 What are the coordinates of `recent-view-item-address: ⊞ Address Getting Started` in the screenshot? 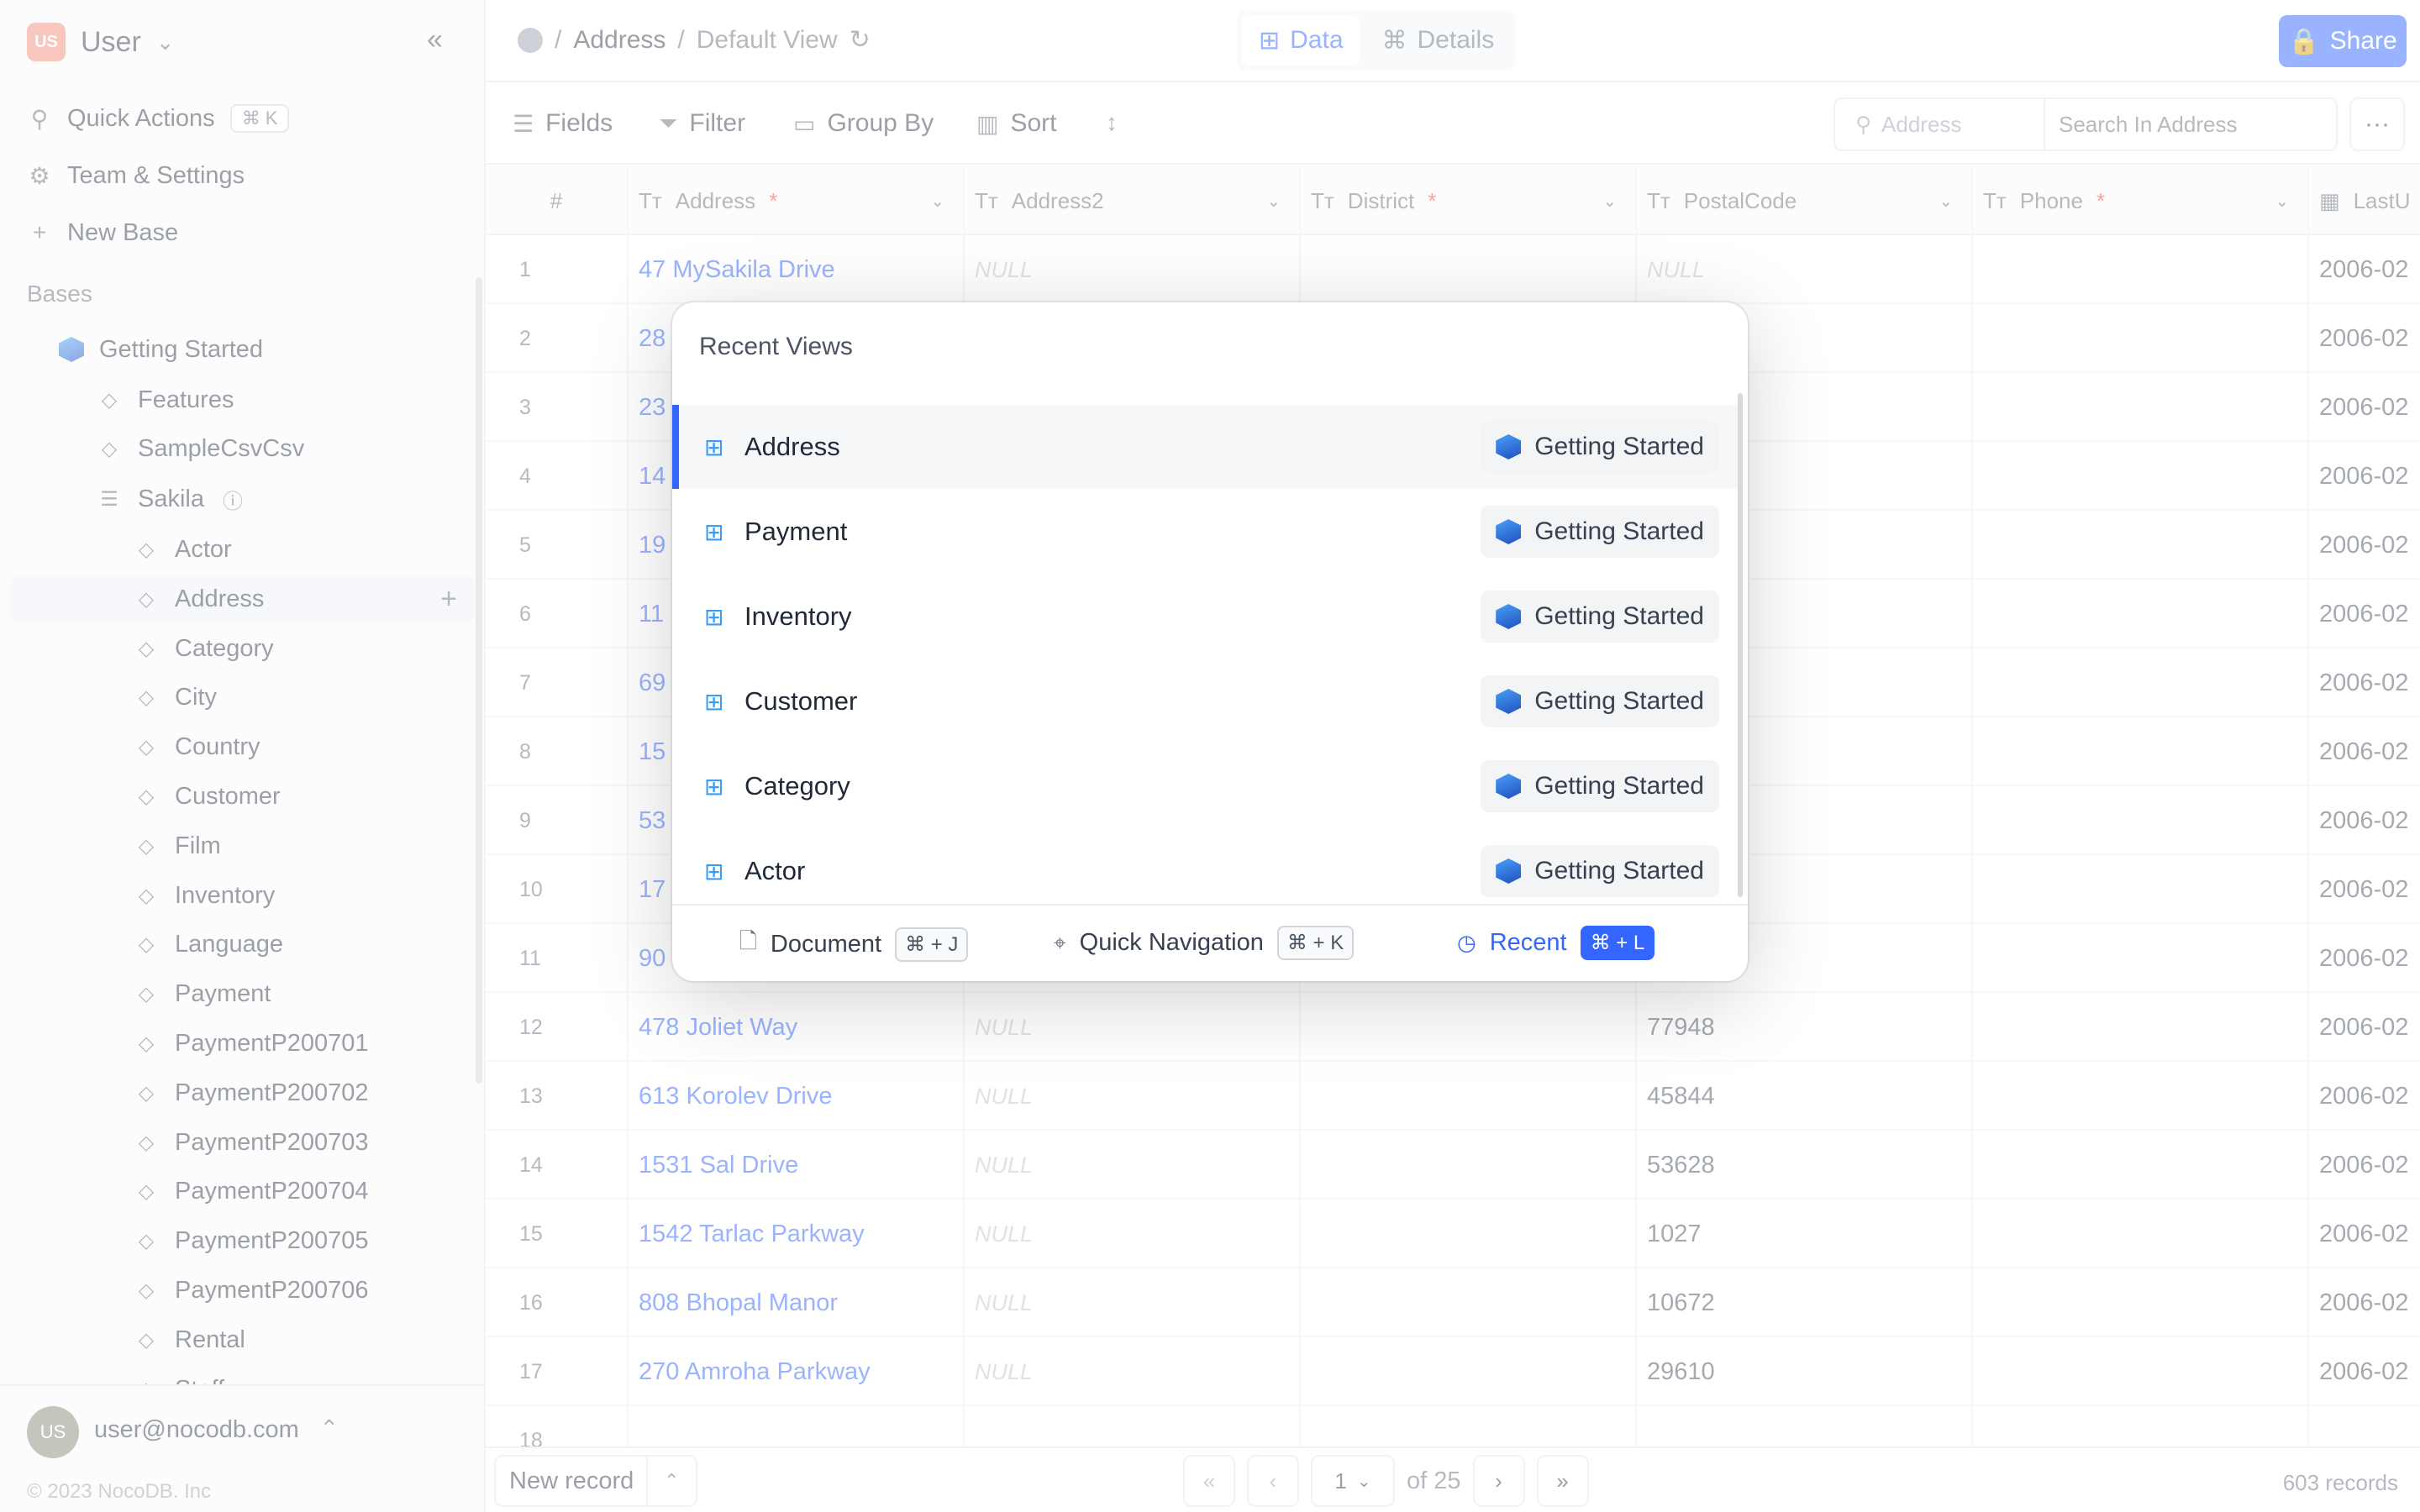 It's located at (1205, 447).